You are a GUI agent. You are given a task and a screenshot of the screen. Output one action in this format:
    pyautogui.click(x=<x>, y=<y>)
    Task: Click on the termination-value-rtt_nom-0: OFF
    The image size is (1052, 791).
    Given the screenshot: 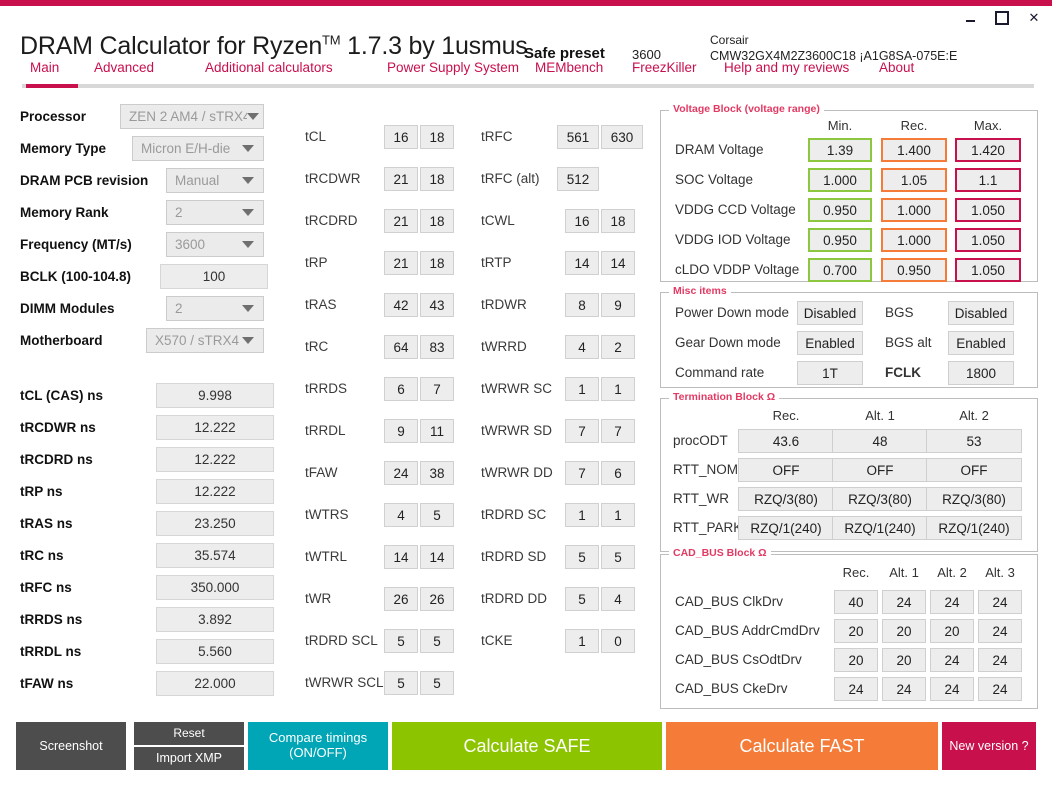 What is the action you would take?
    pyautogui.click(x=786, y=470)
    